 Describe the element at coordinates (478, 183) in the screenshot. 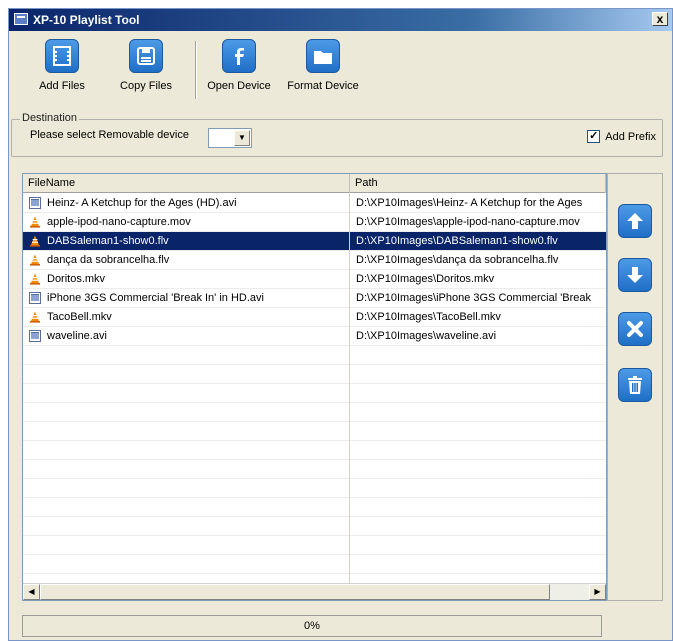

I see `column-header-path: Path` at that location.